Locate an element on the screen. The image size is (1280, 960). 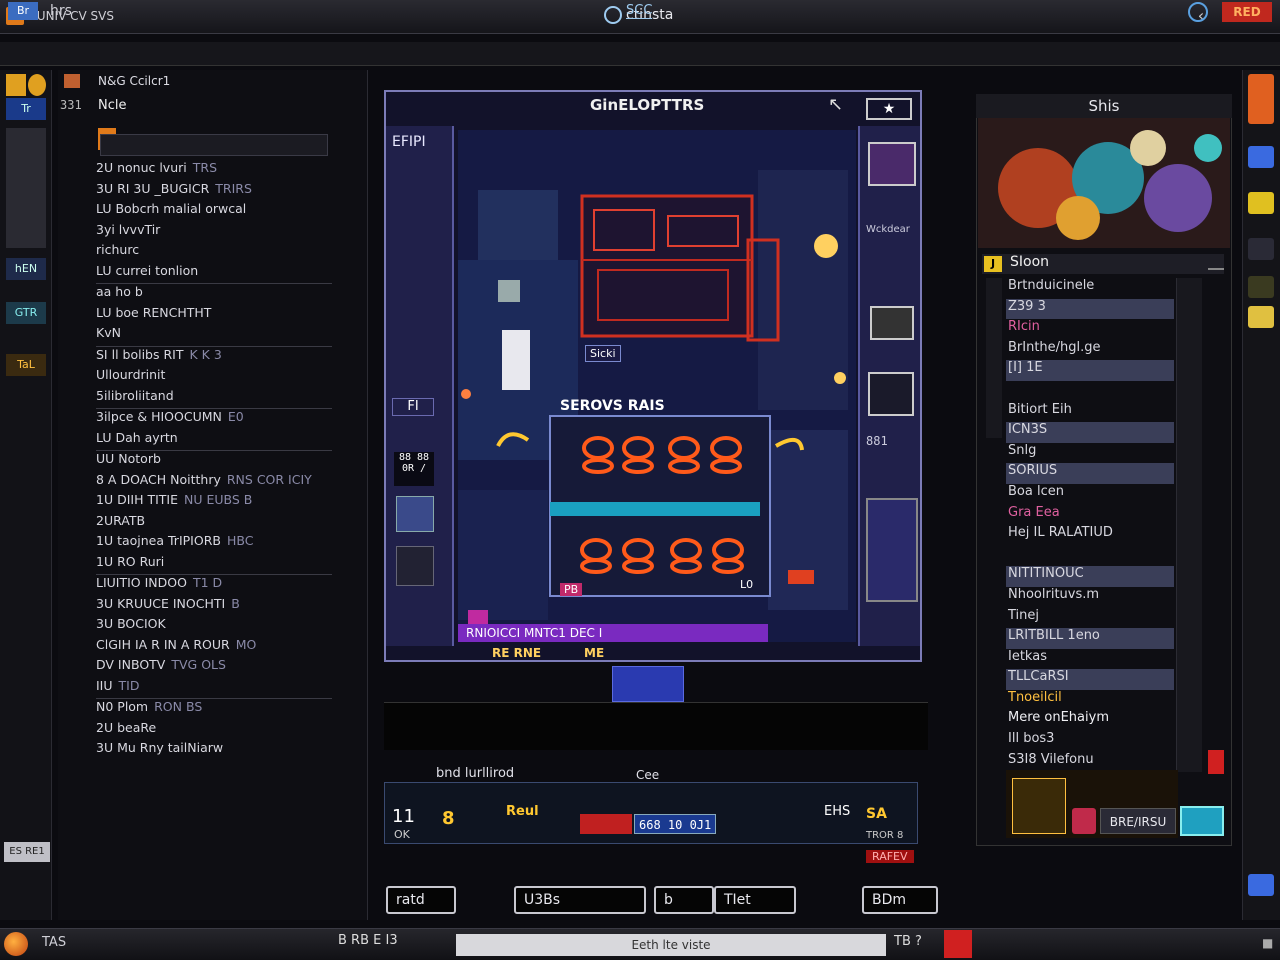
taskbar-search: Eeth lte viste is located at coordinates (671, 945).